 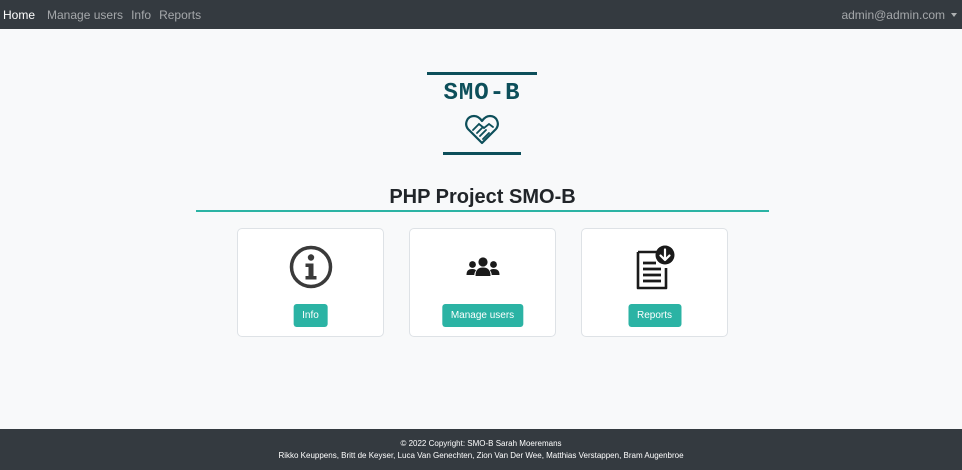 What do you see at coordinates (482, 282) in the screenshot?
I see `manage-users-card: Manage users` at bounding box center [482, 282].